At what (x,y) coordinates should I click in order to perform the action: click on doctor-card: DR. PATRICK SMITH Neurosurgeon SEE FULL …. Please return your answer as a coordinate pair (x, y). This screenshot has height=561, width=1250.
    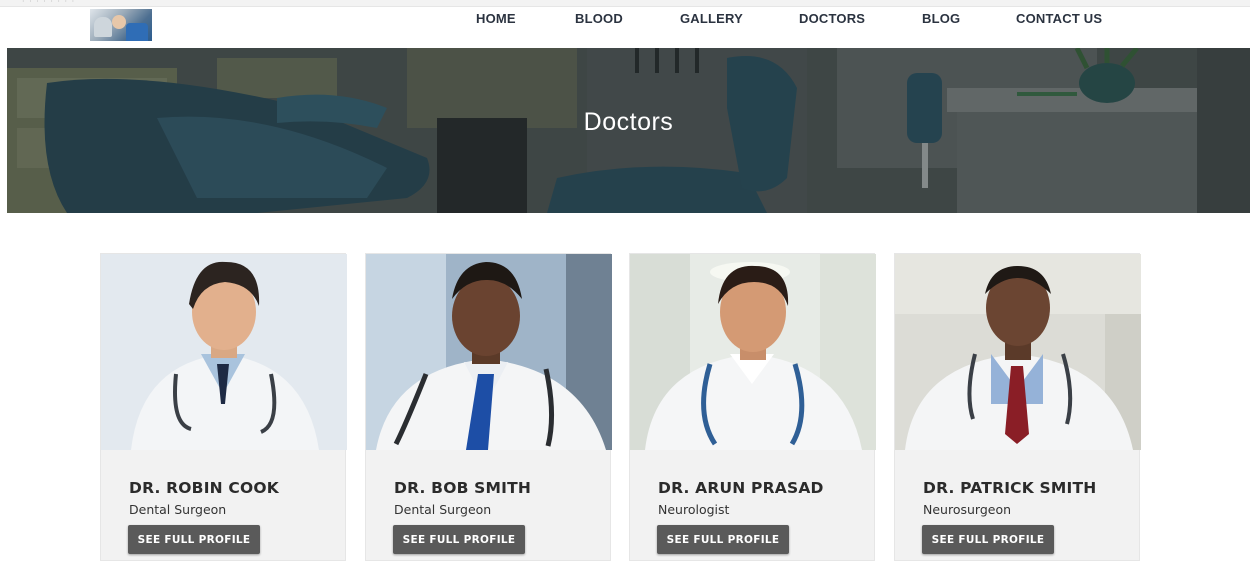
    Looking at the image, I should click on (1017, 407).